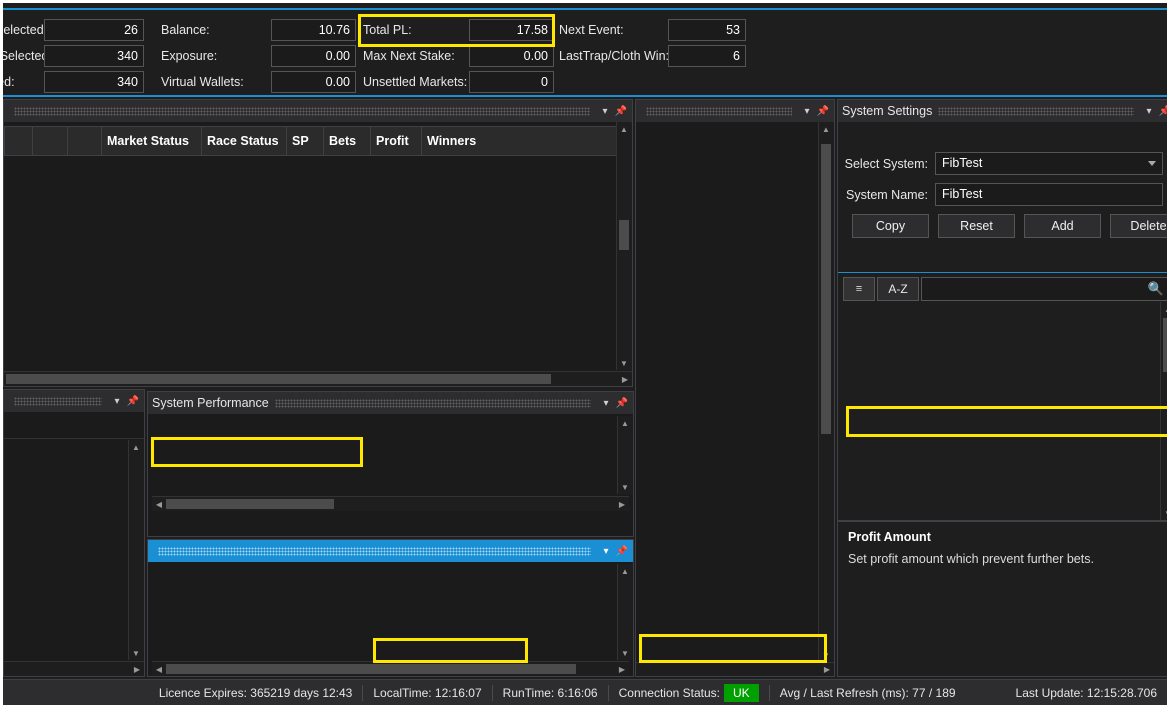  What do you see at coordinates (94, 82) in the screenshot?
I see `summary-value-monitored: 340` at bounding box center [94, 82].